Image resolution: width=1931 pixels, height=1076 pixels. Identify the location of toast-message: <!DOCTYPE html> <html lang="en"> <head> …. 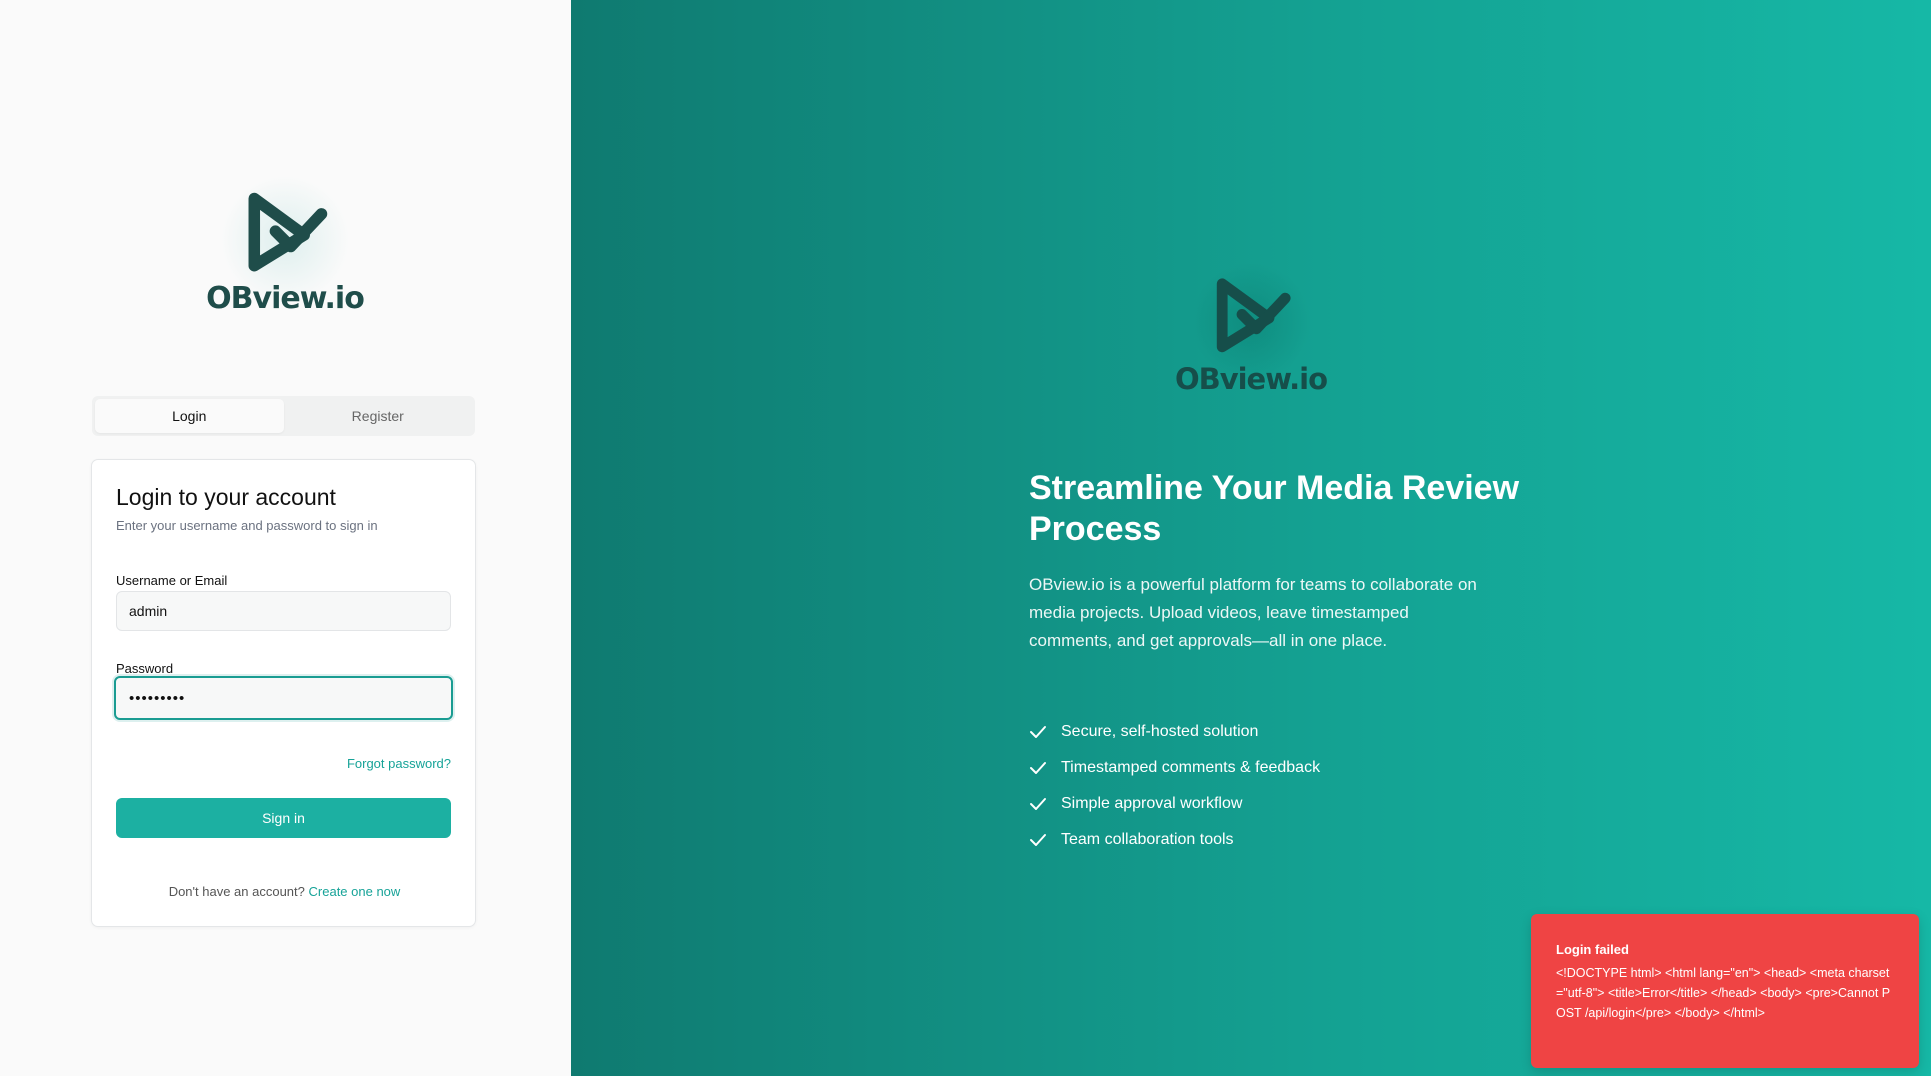
(1723, 993).